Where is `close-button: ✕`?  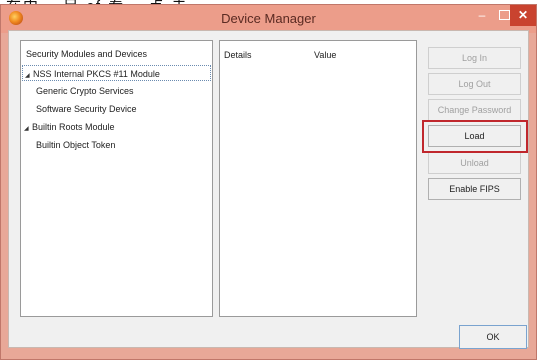
close-button: ✕ is located at coordinates (523, 15).